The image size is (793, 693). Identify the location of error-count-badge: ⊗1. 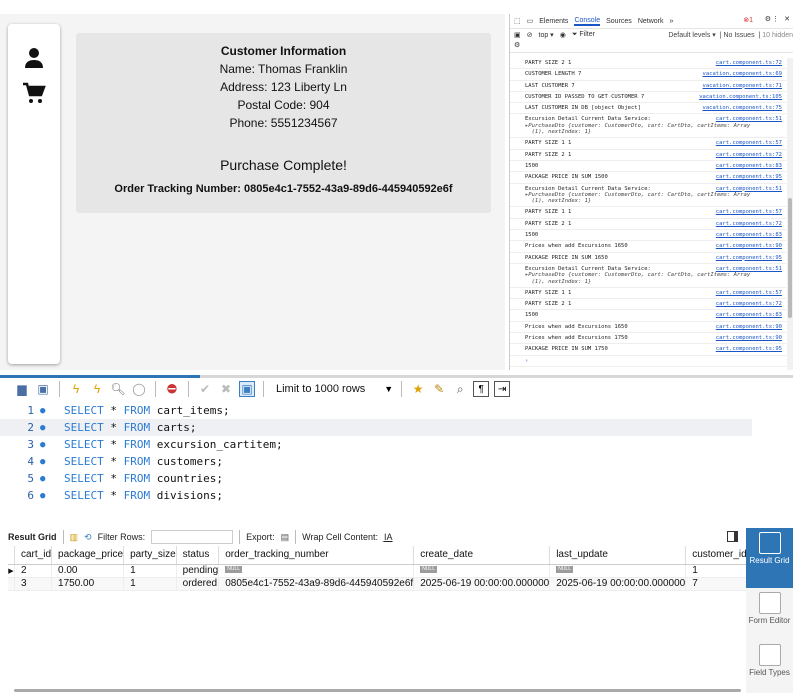
(748, 20).